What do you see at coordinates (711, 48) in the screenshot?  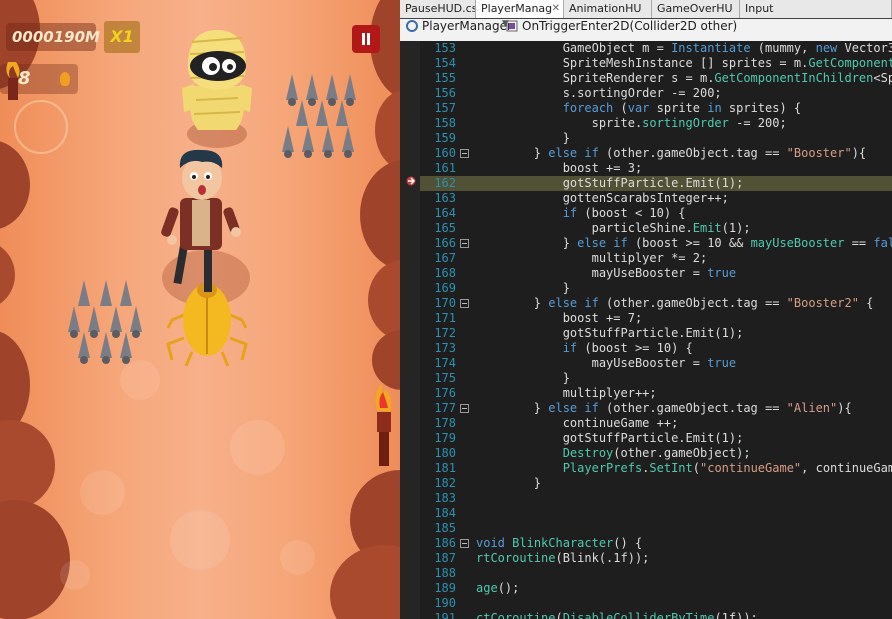 I see `code-token: Instantiate` at bounding box center [711, 48].